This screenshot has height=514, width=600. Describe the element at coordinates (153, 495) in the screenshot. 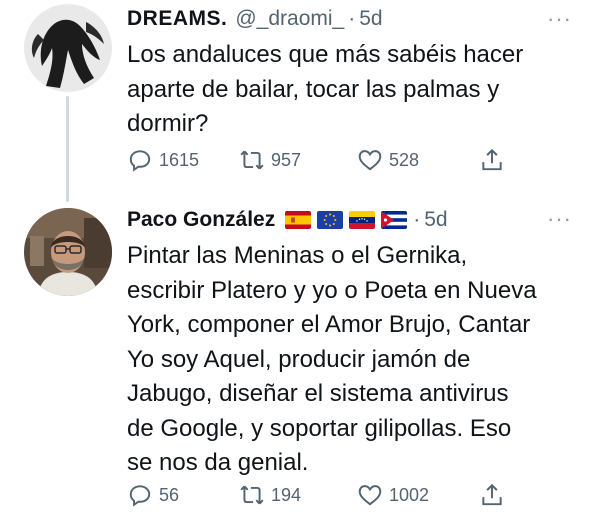

I see `reply-button: 56` at that location.